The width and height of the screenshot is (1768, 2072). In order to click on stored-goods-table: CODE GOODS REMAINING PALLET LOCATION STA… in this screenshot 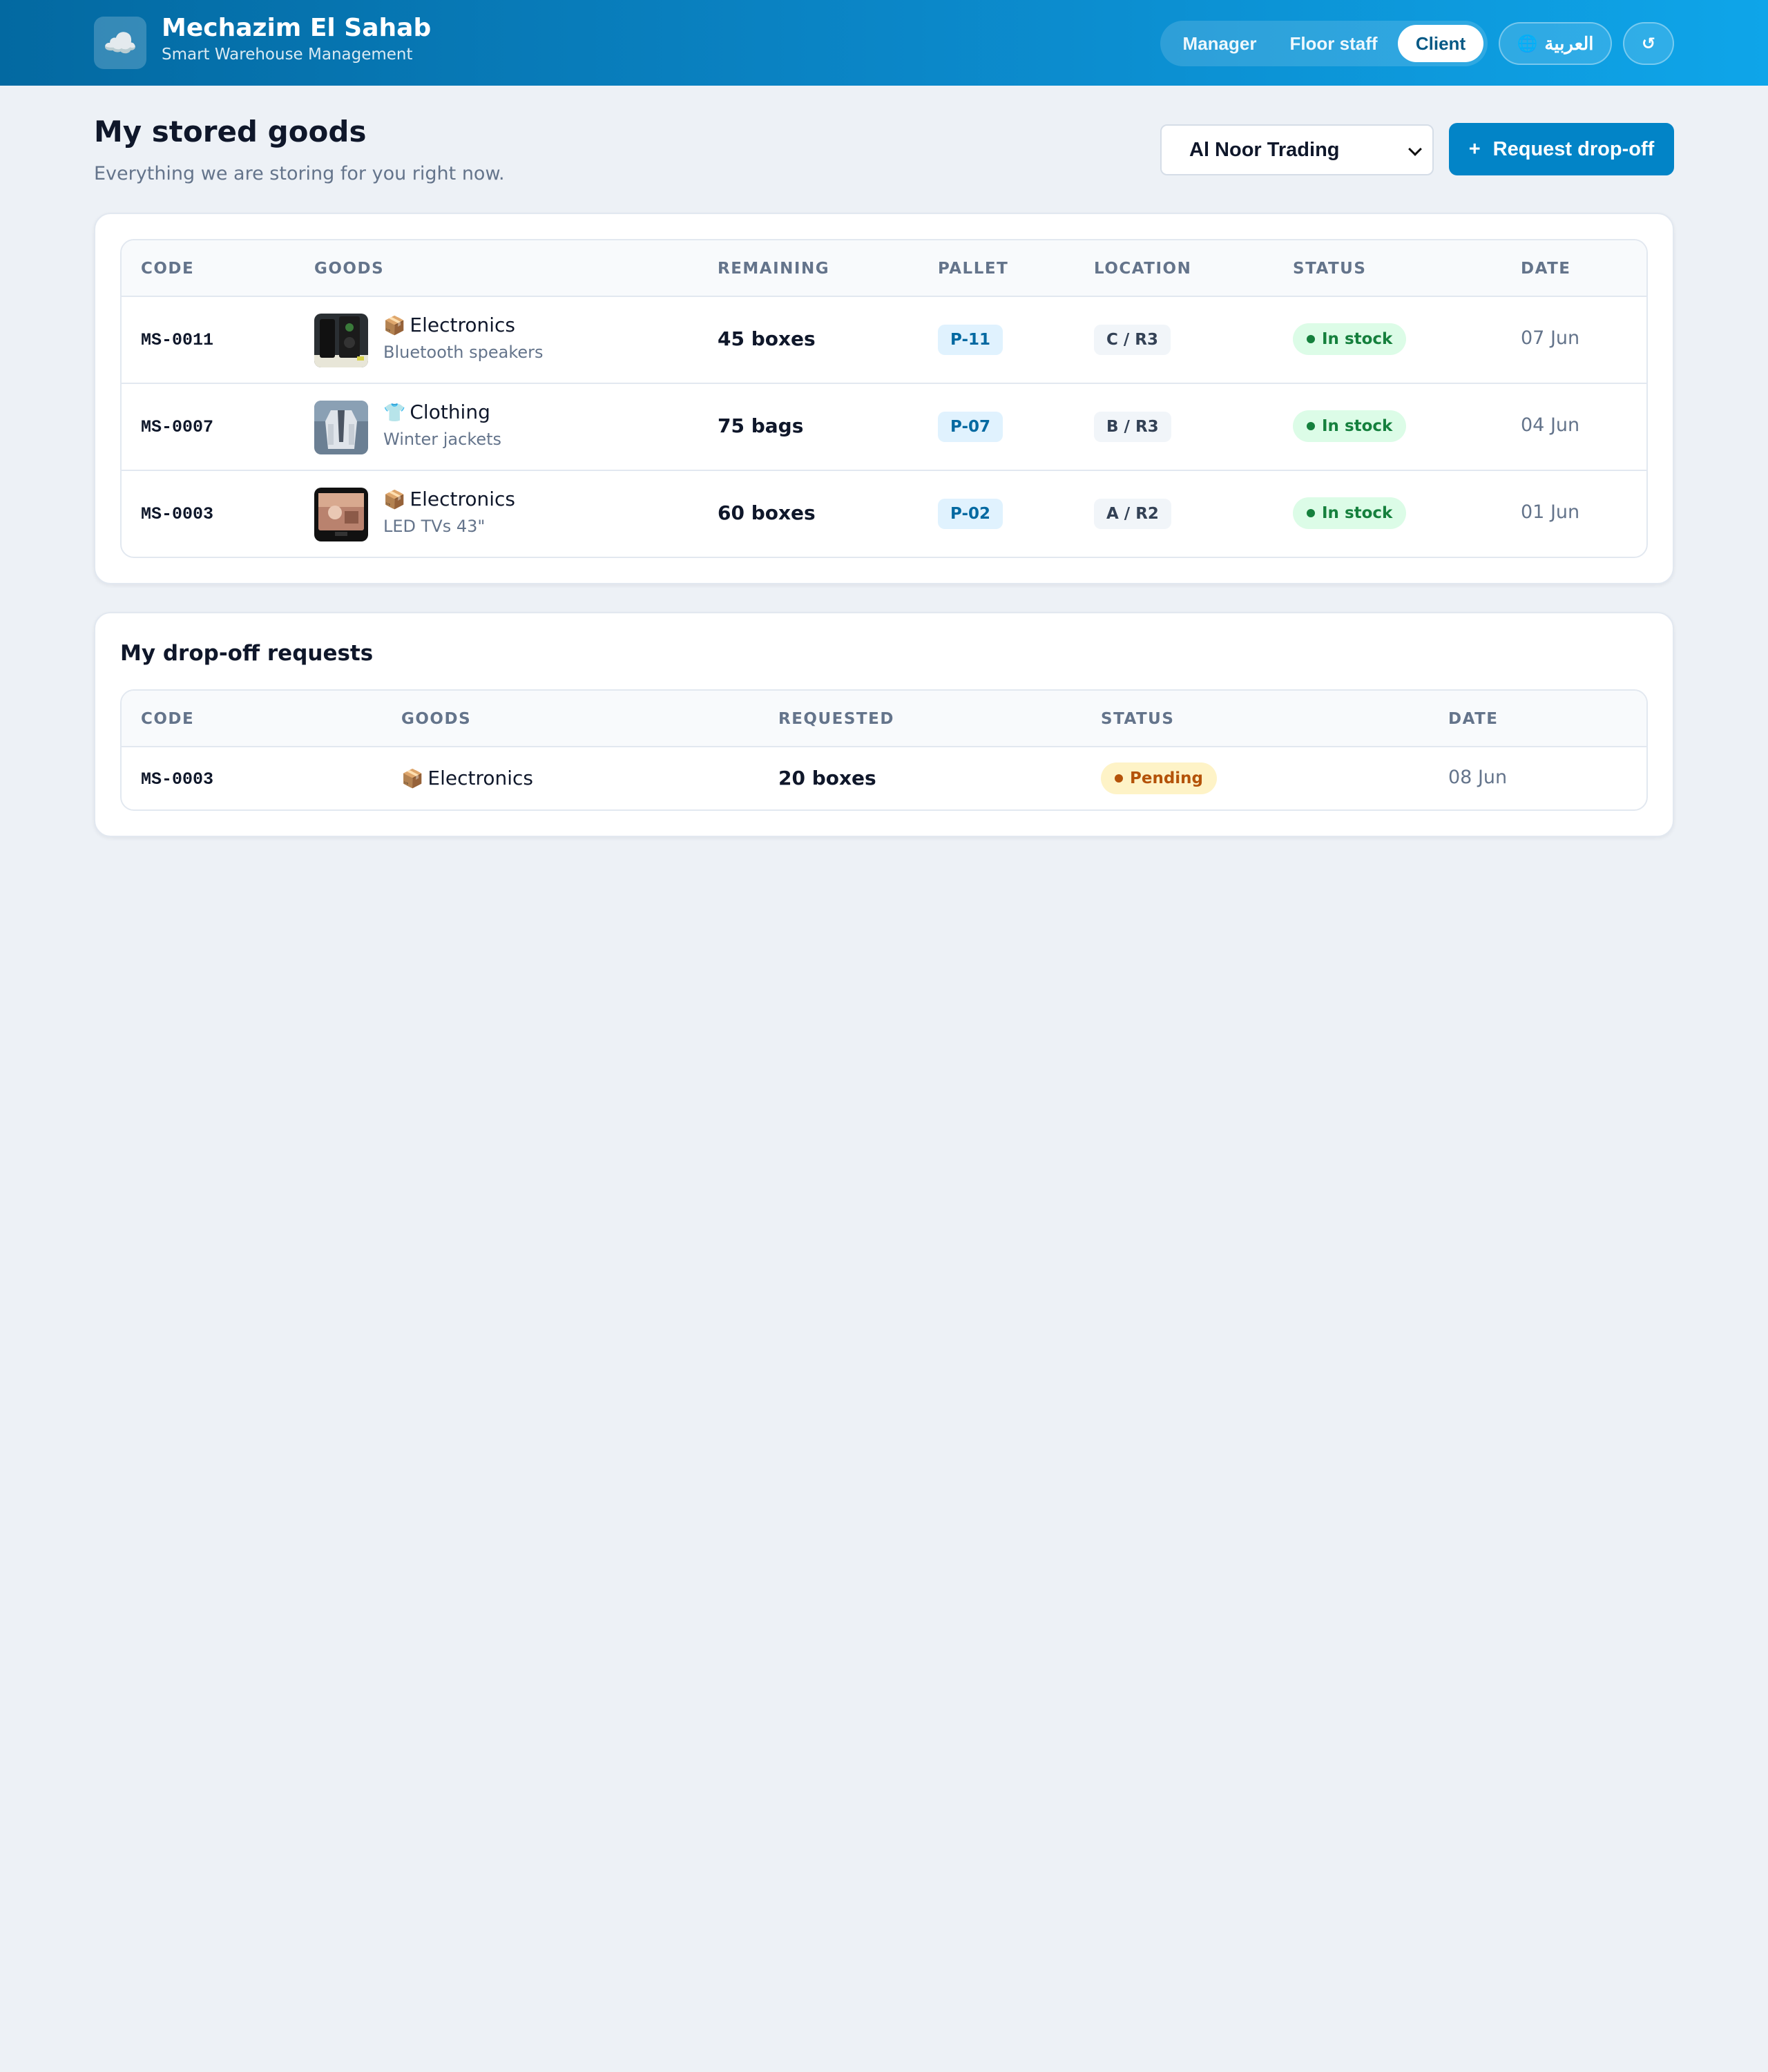, I will do `click(884, 398)`.